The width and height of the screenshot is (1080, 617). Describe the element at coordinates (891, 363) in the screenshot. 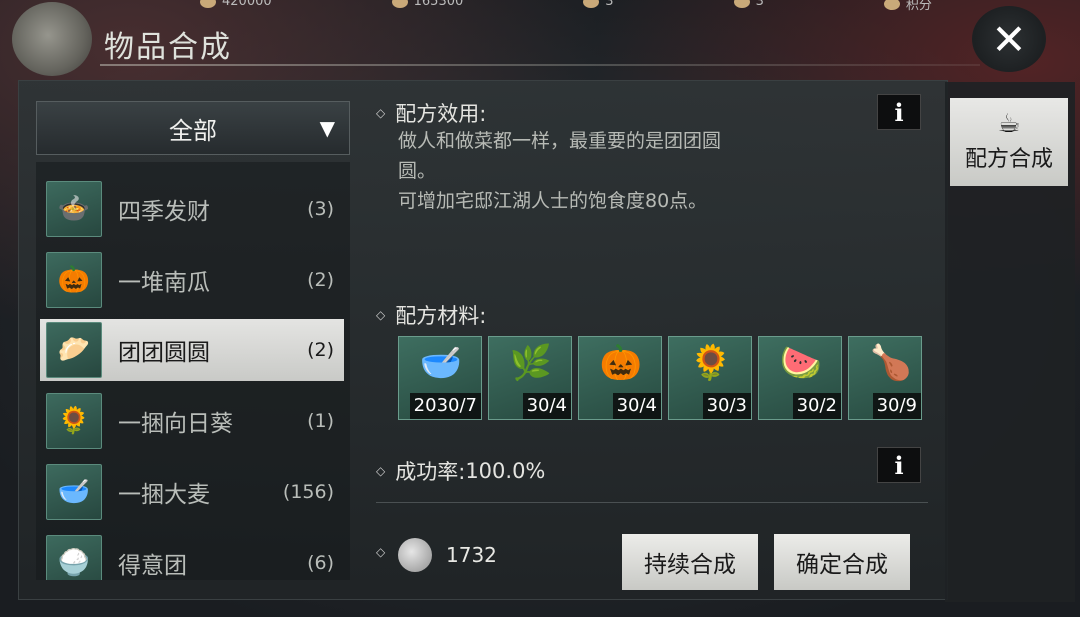

I see `chicken-icon: 🍗` at that location.